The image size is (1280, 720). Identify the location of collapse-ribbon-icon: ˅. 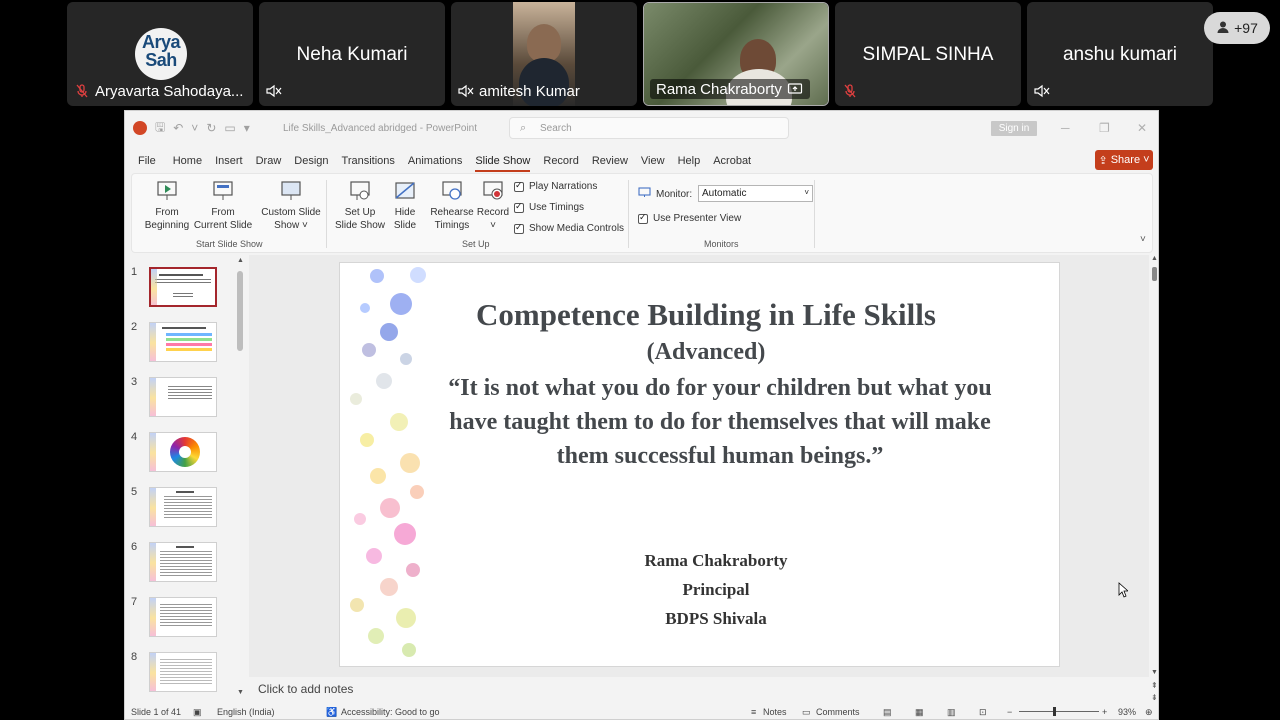
(1143, 239).